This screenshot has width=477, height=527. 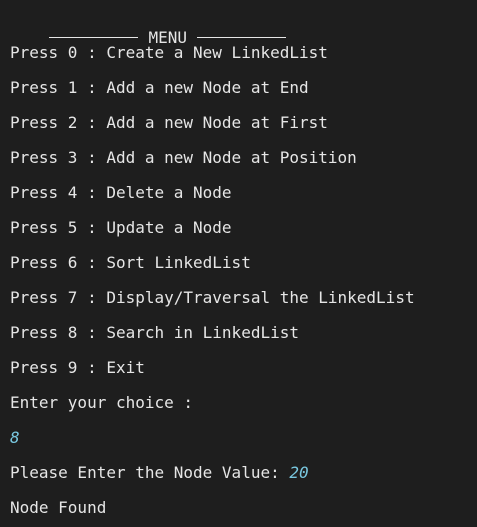 I want to click on menu-option-1: Press 1 : Add a new Node at End, so click(x=159, y=87).